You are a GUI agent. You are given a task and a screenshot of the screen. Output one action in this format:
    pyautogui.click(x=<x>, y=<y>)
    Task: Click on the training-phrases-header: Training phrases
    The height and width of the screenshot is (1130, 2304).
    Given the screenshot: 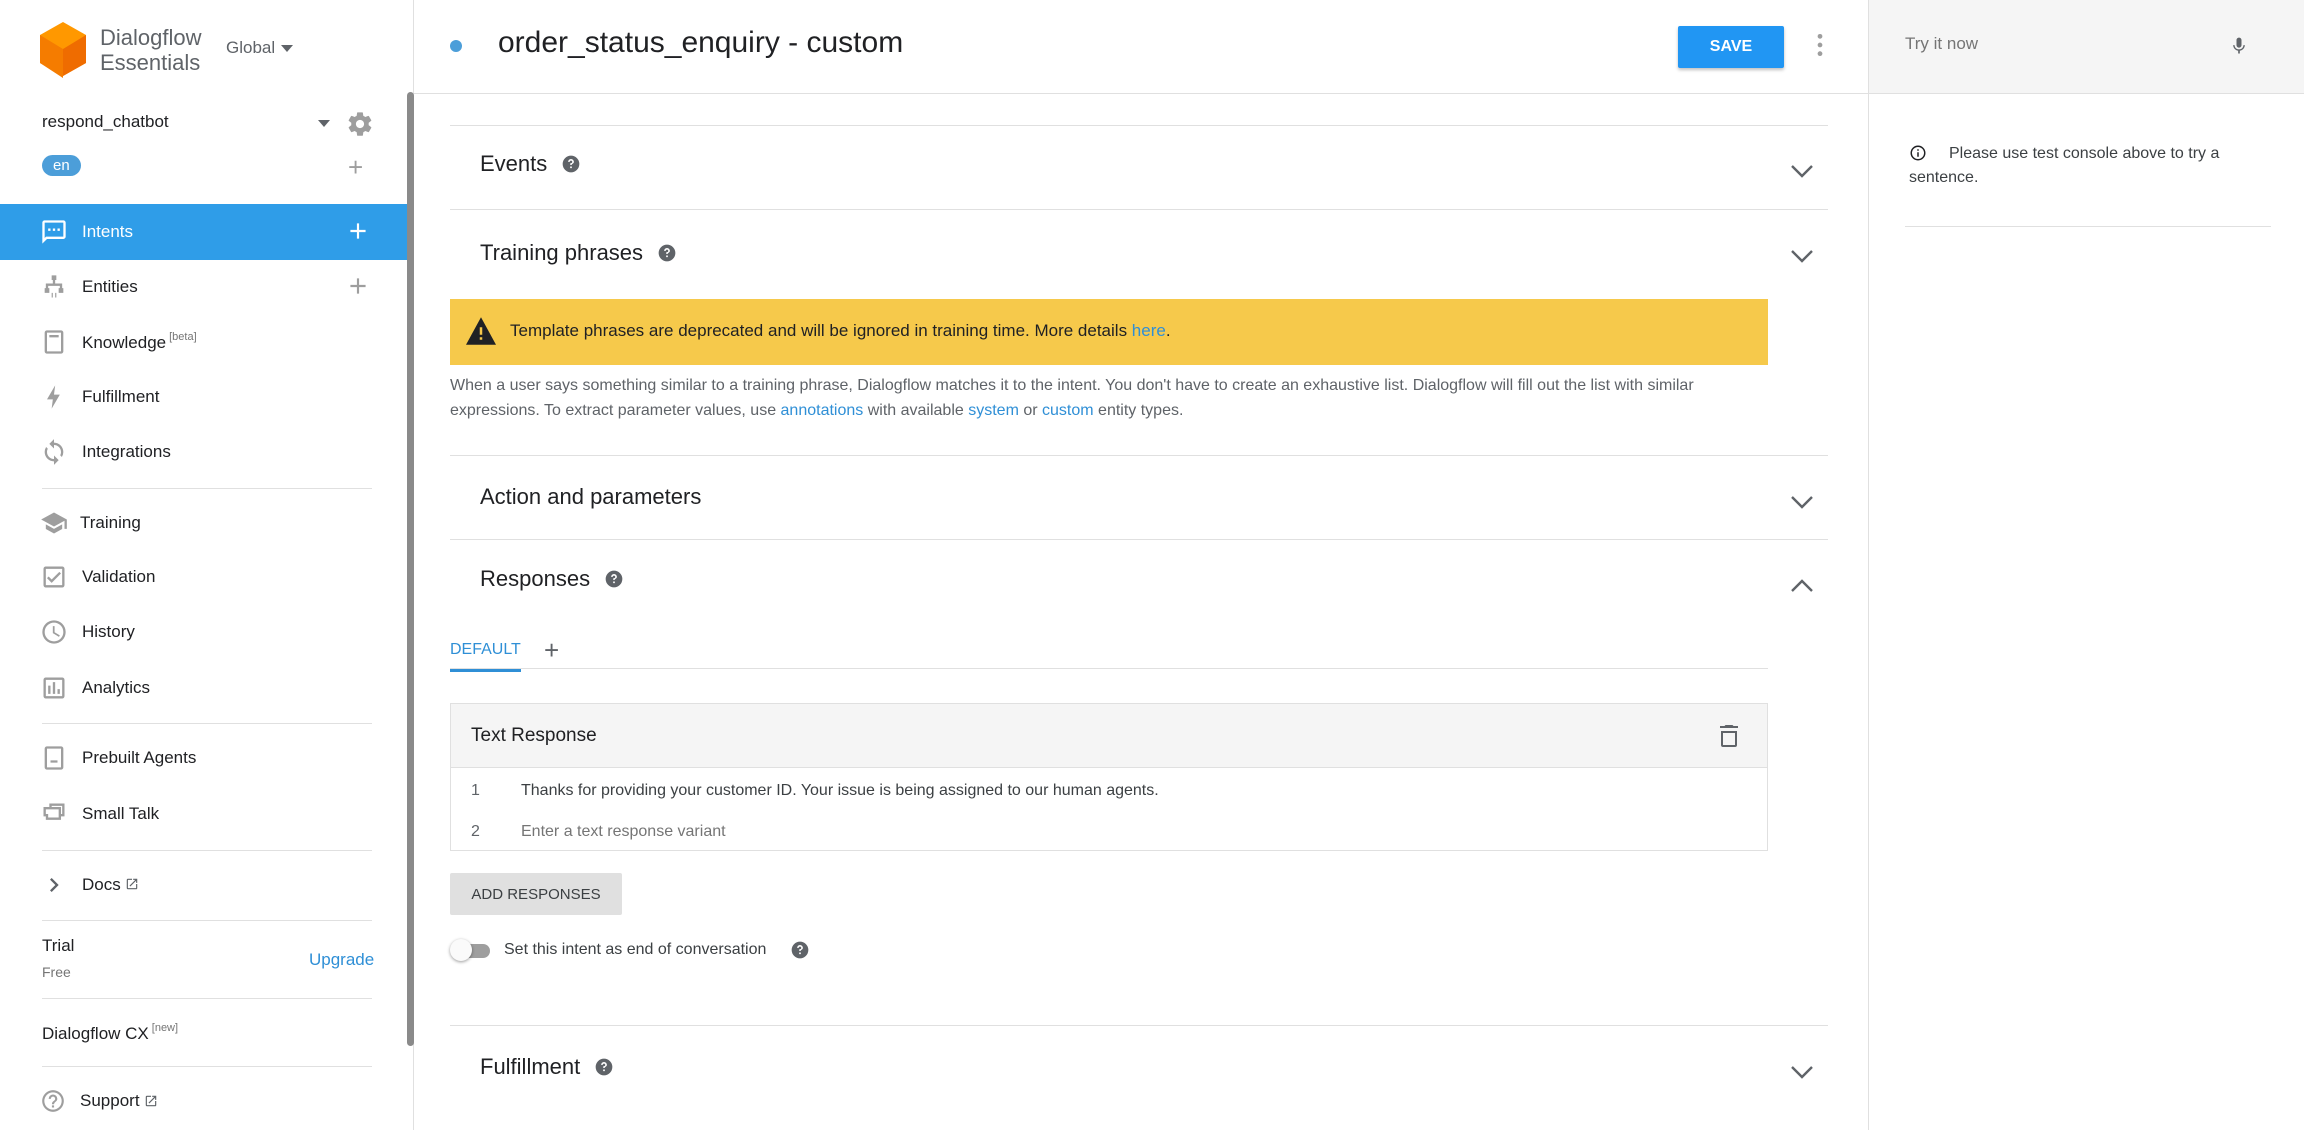 What is the action you would take?
    pyautogui.click(x=578, y=253)
    